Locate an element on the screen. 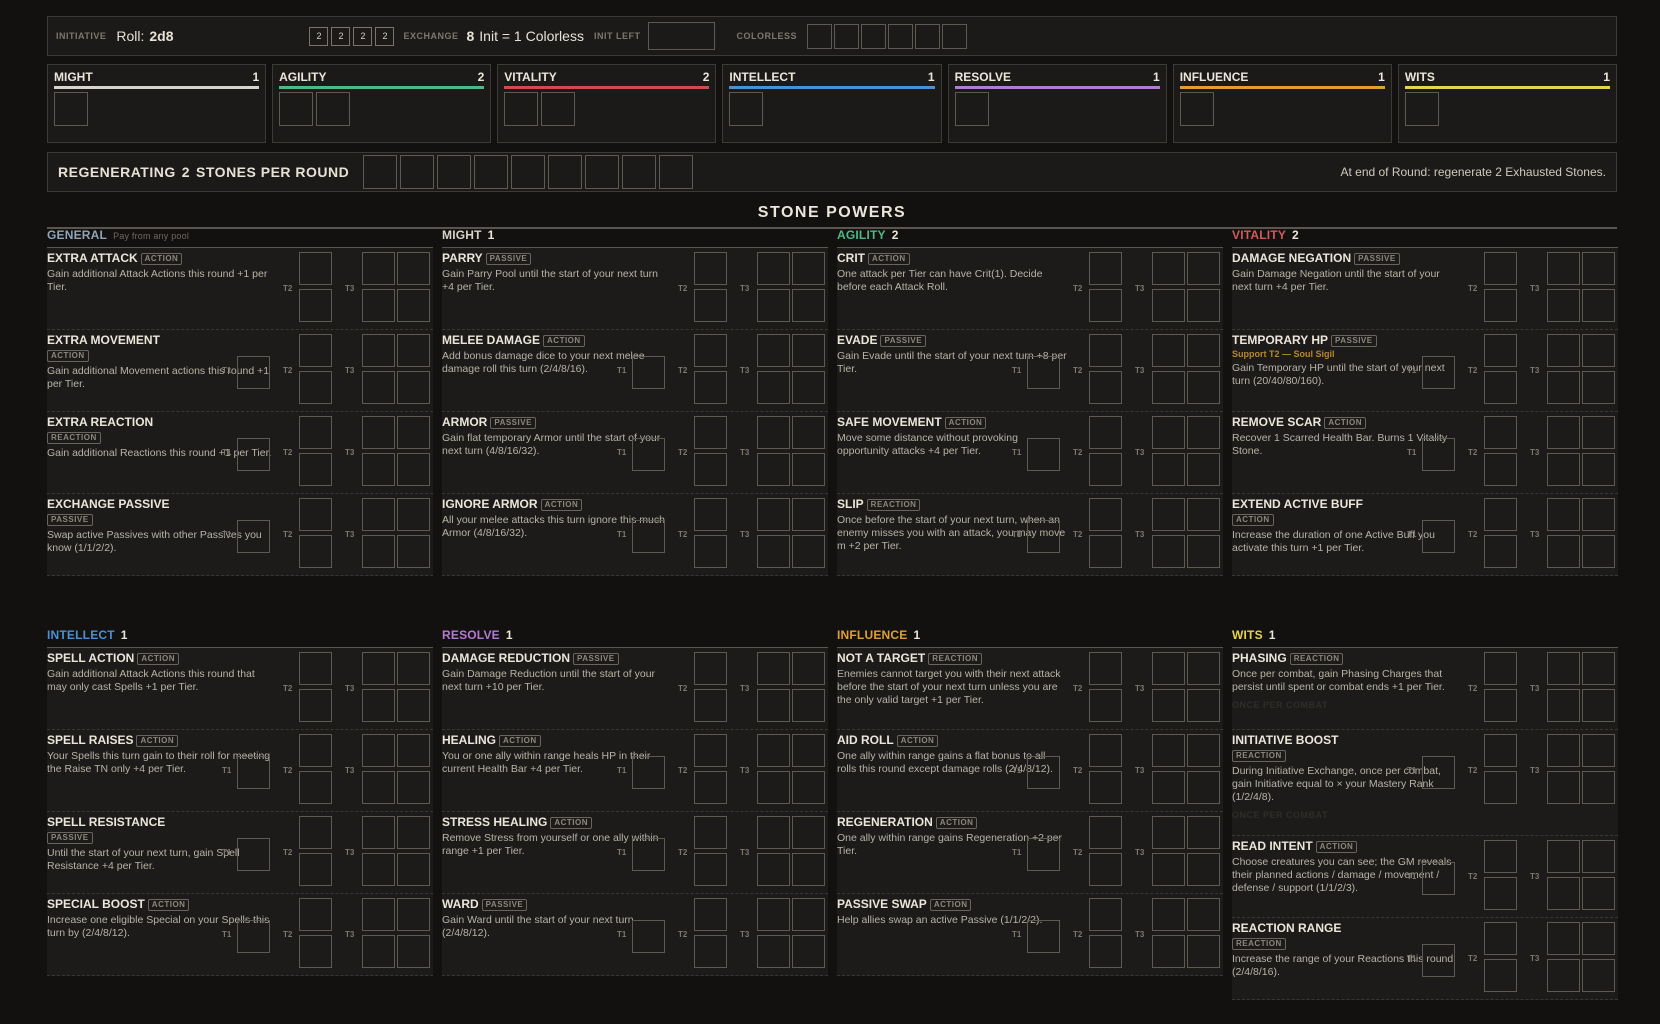 Image resolution: width=1660 pixels, height=1024 pixels. colorless-stone-slot is located at coordinates (819, 36).